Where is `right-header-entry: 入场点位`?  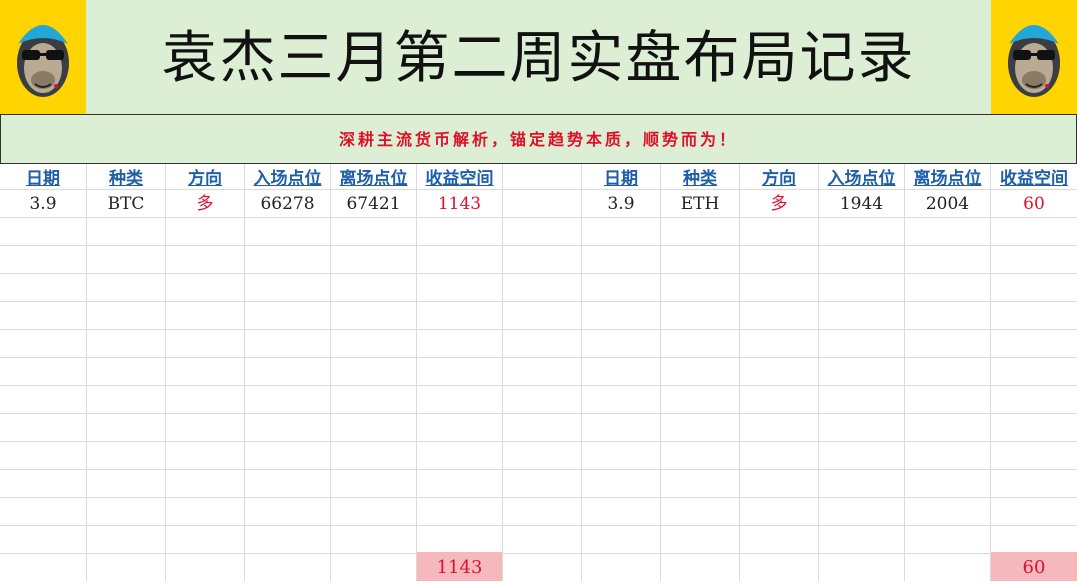 right-header-entry: 入场点位 is located at coordinates (861, 179).